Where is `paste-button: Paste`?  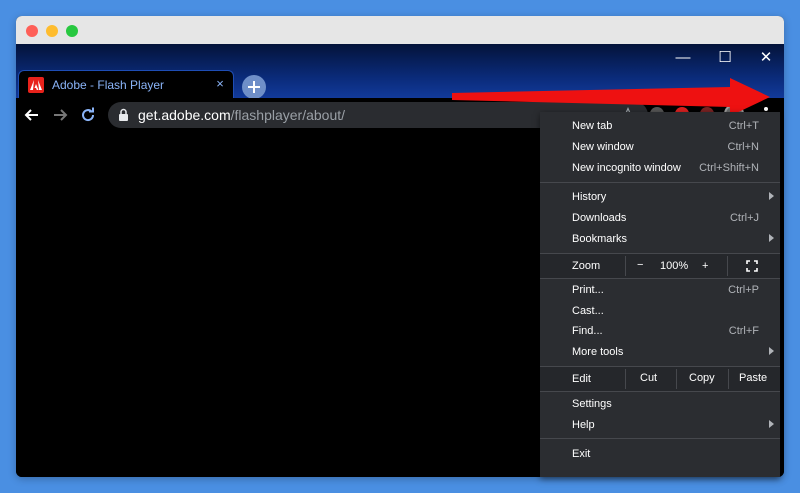
paste-button: Paste is located at coordinates (754, 379).